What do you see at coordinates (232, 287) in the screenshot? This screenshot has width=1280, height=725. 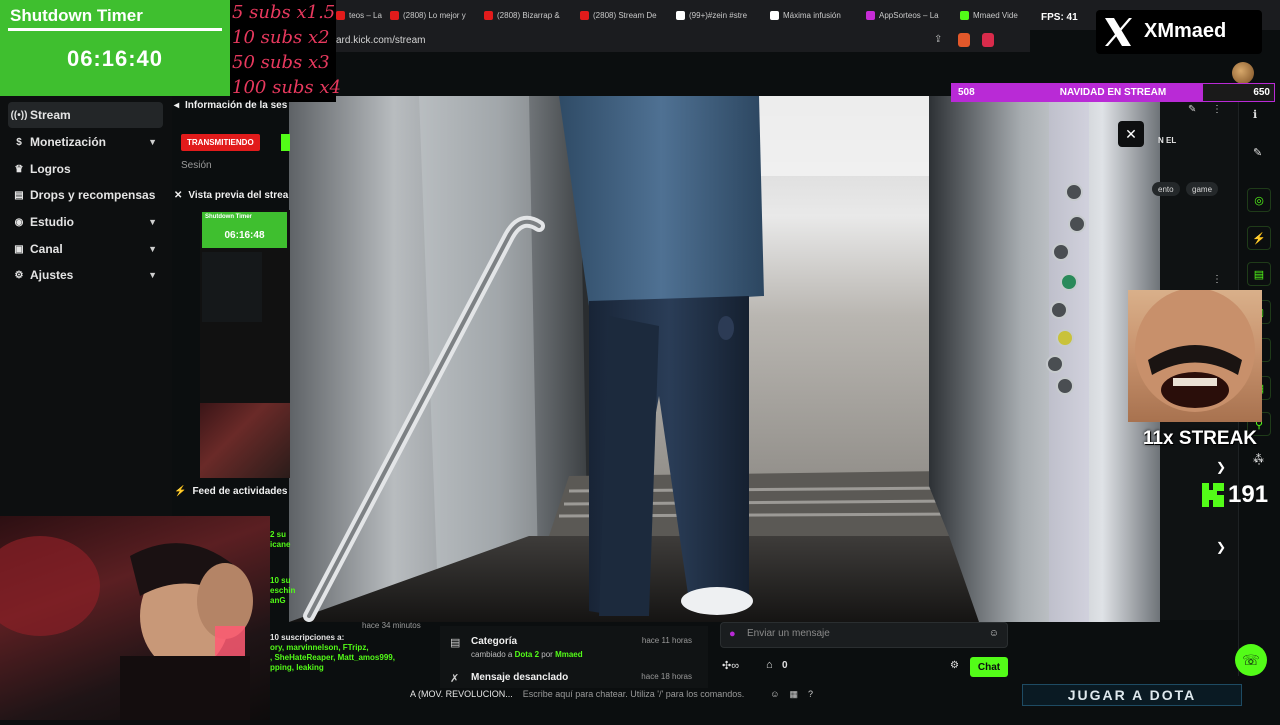 I see `preview-sidebar` at bounding box center [232, 287].